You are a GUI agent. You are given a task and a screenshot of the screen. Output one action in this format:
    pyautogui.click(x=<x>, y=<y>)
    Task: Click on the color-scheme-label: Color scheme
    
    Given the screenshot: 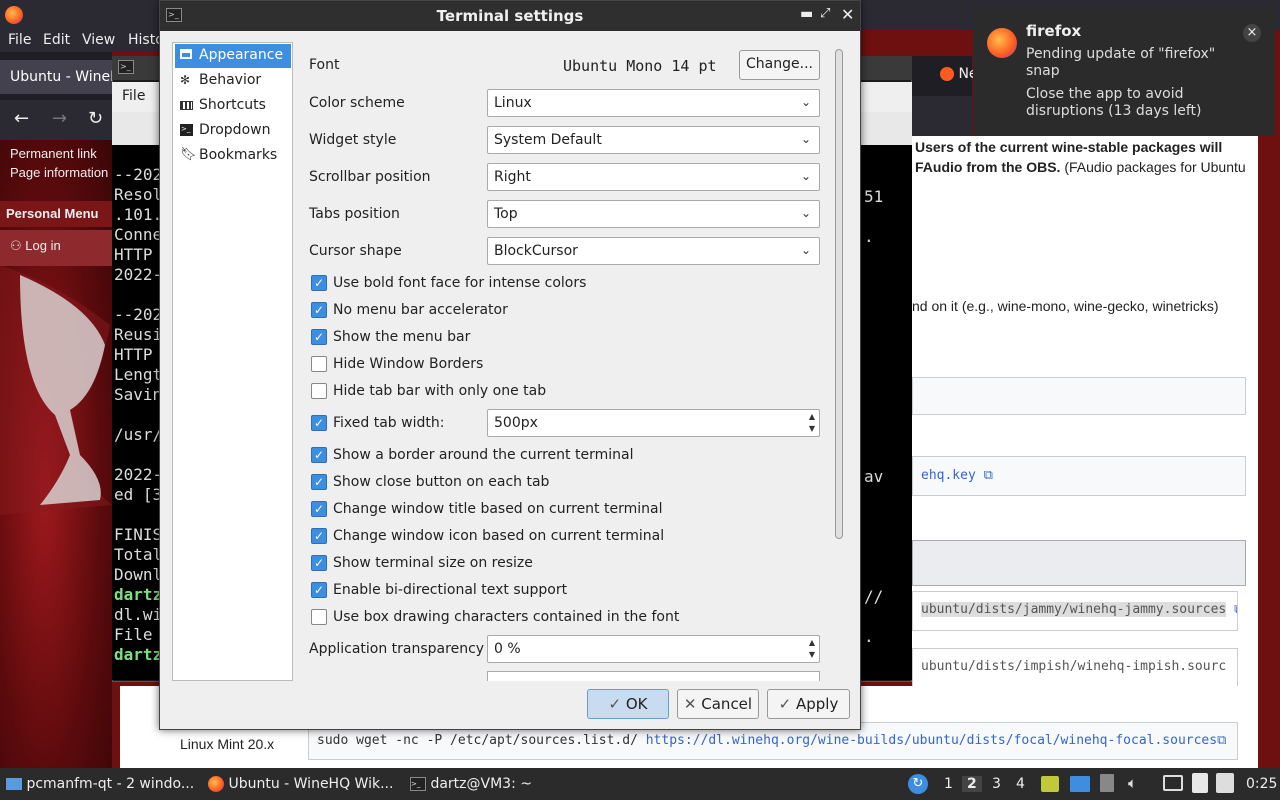 What is the action you would take?
    pyautogui.click(x=357, y=103)
    